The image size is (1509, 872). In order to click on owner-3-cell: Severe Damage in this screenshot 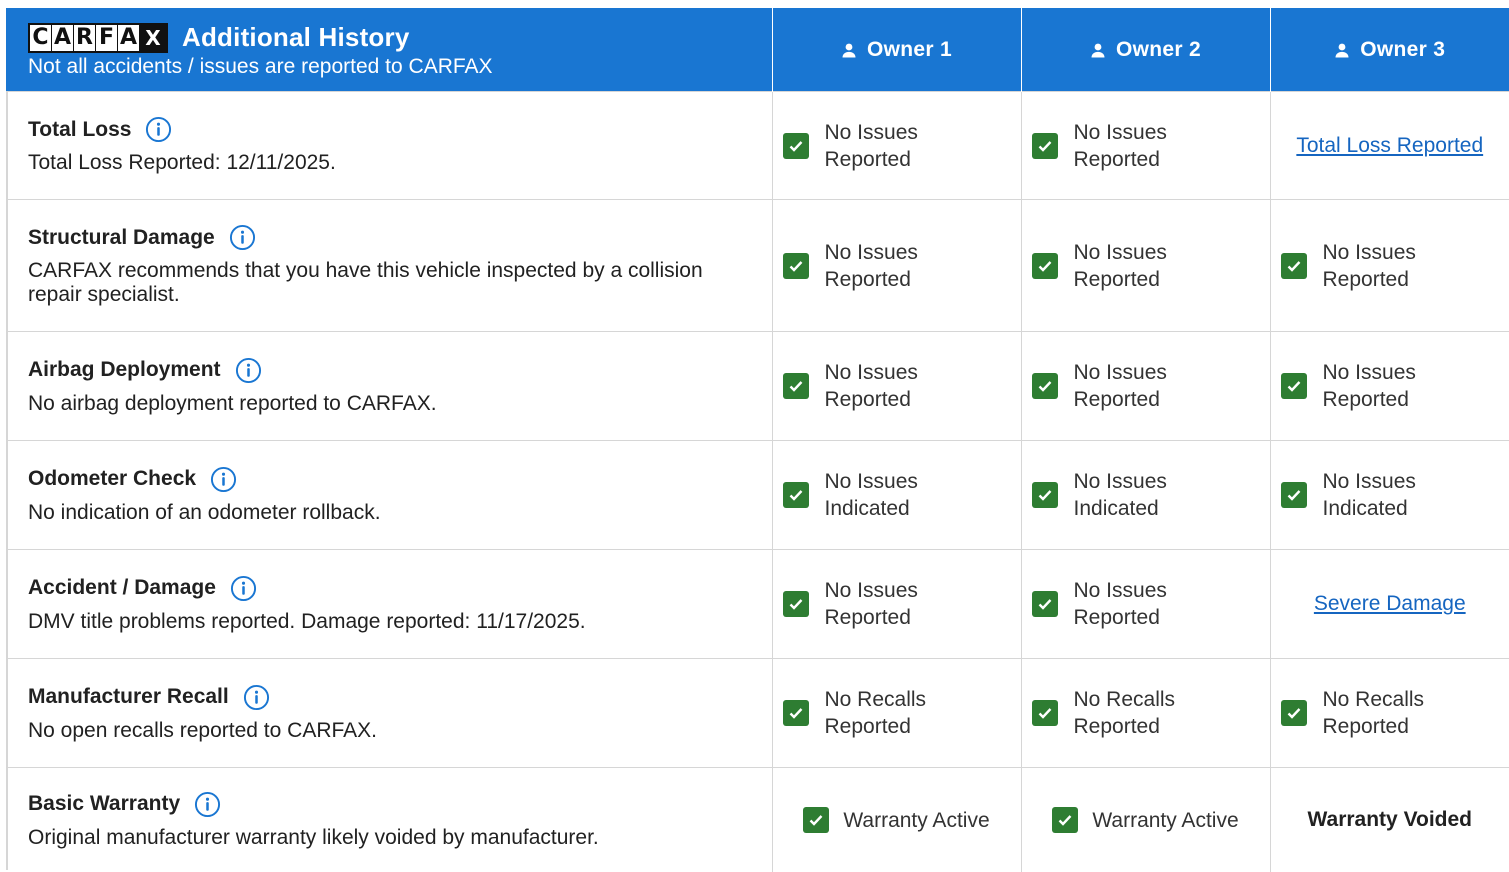, I will do `click(1389, 604)`.